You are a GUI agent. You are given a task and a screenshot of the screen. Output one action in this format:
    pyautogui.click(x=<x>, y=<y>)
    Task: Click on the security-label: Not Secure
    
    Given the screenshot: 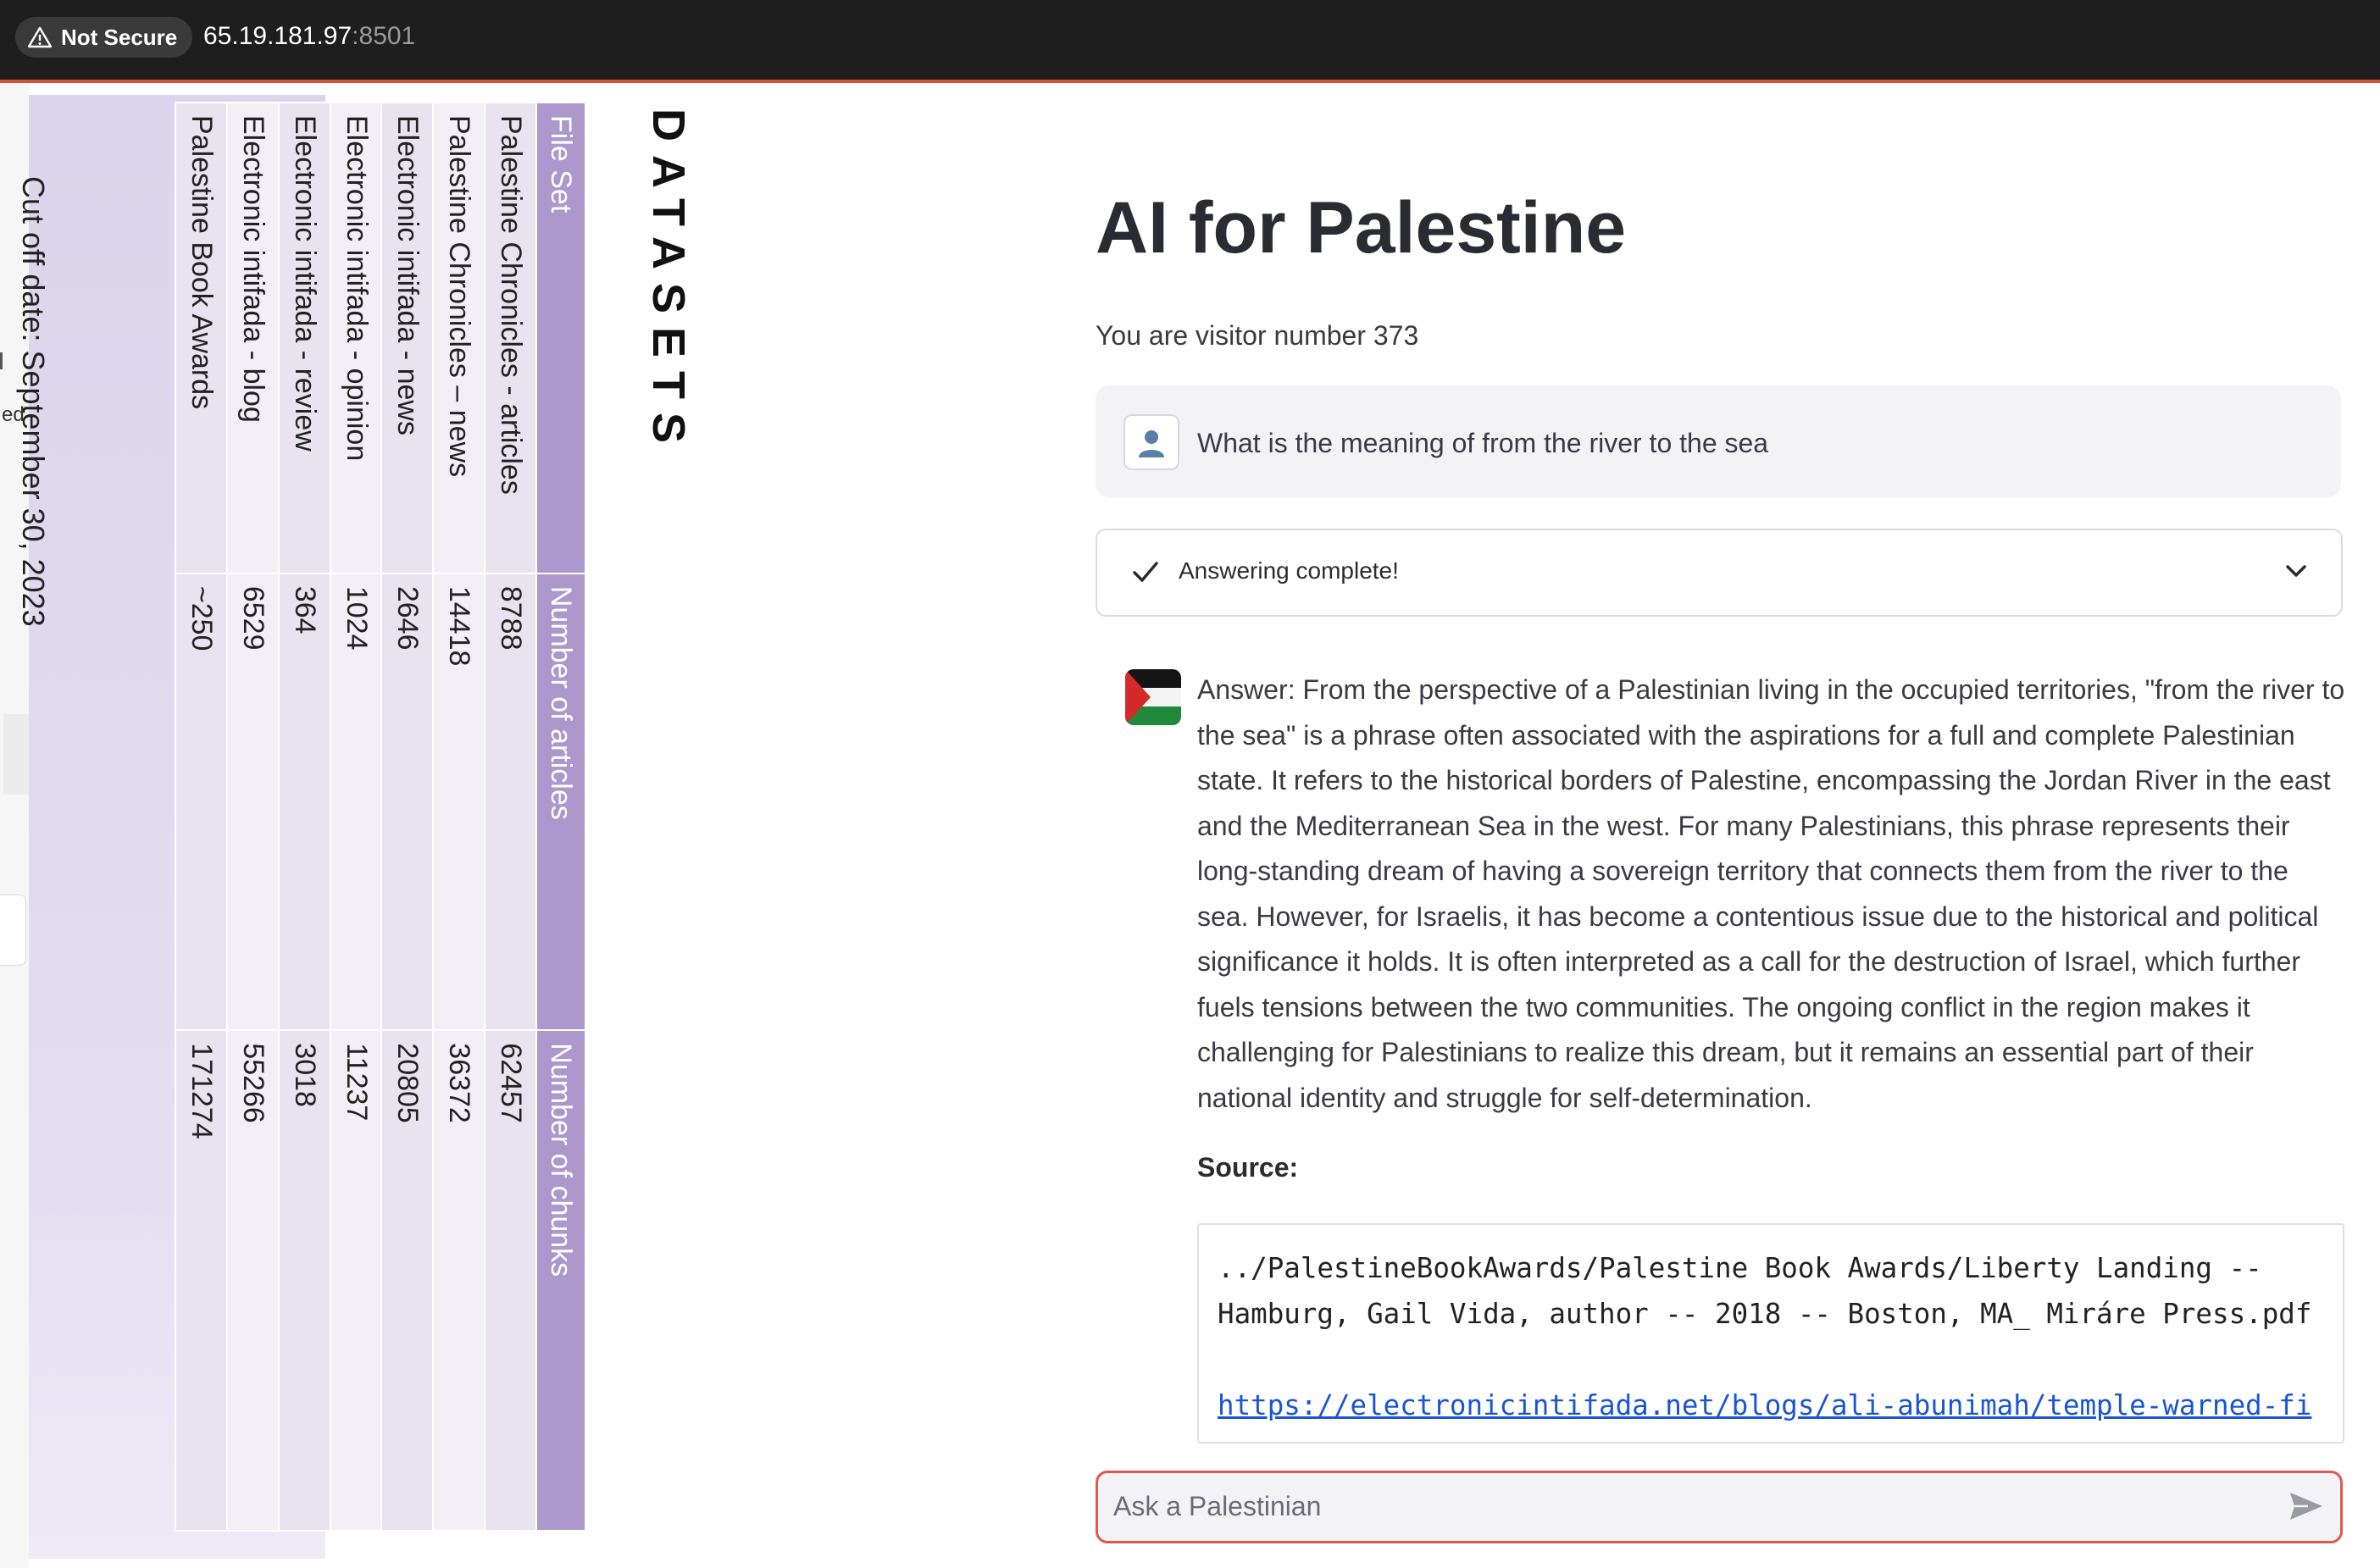 What is the action you would take?
    pyautogui.click(x=120, y=37)
    